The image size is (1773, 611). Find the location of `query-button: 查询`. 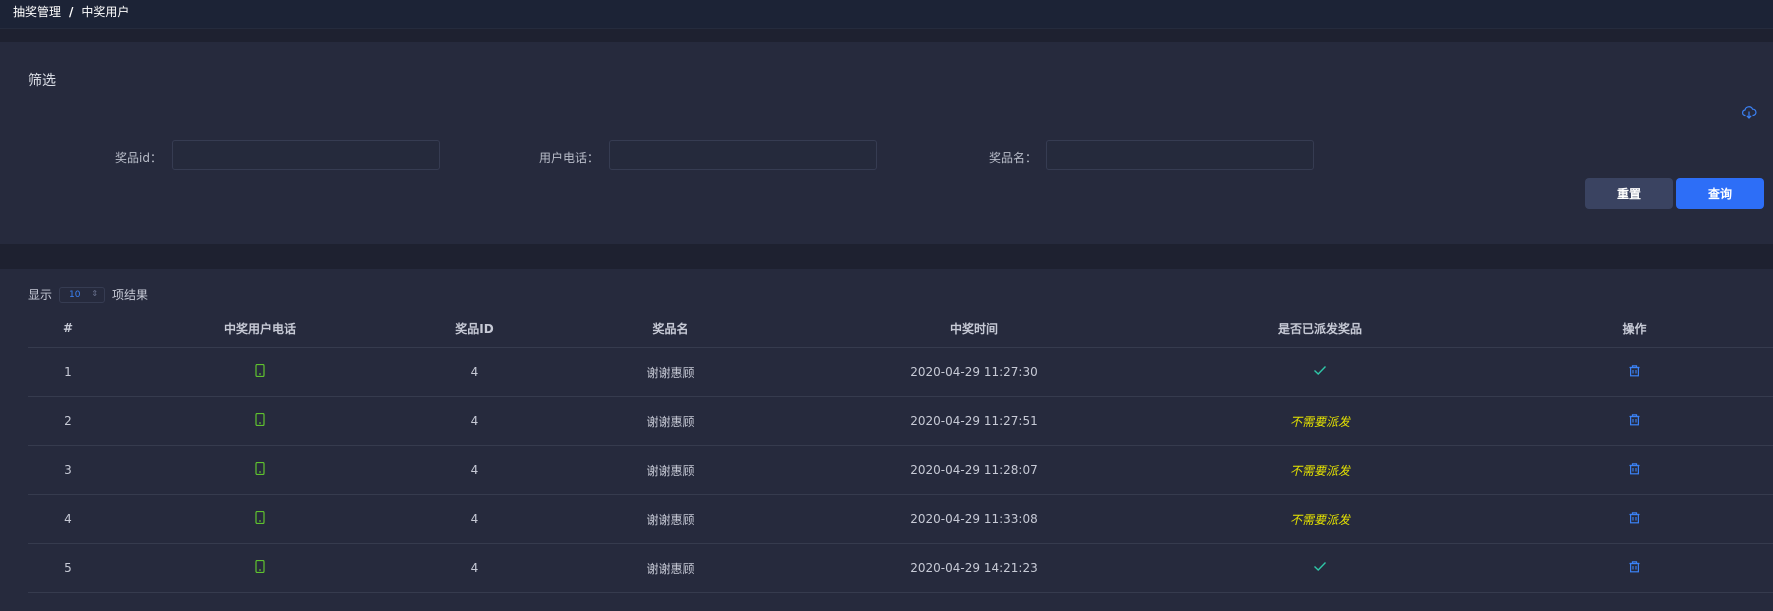

query-button: 查询 is located at coordinates (1720, 193).